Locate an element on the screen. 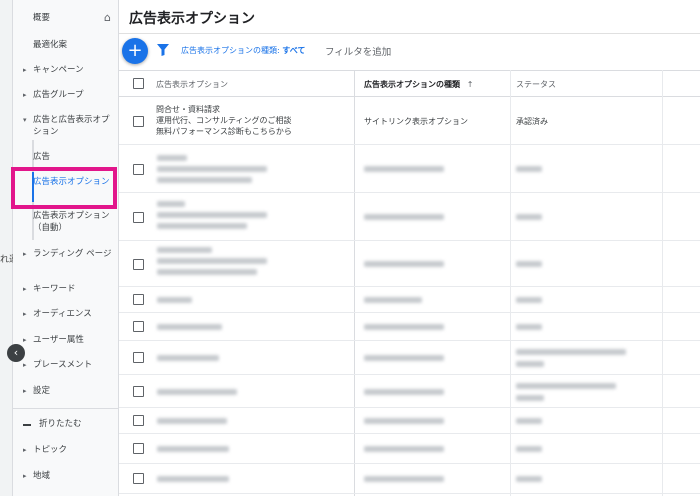 This screenshot has width=700, height=496. header-status: ステータス is located at coordinates (536, 84).